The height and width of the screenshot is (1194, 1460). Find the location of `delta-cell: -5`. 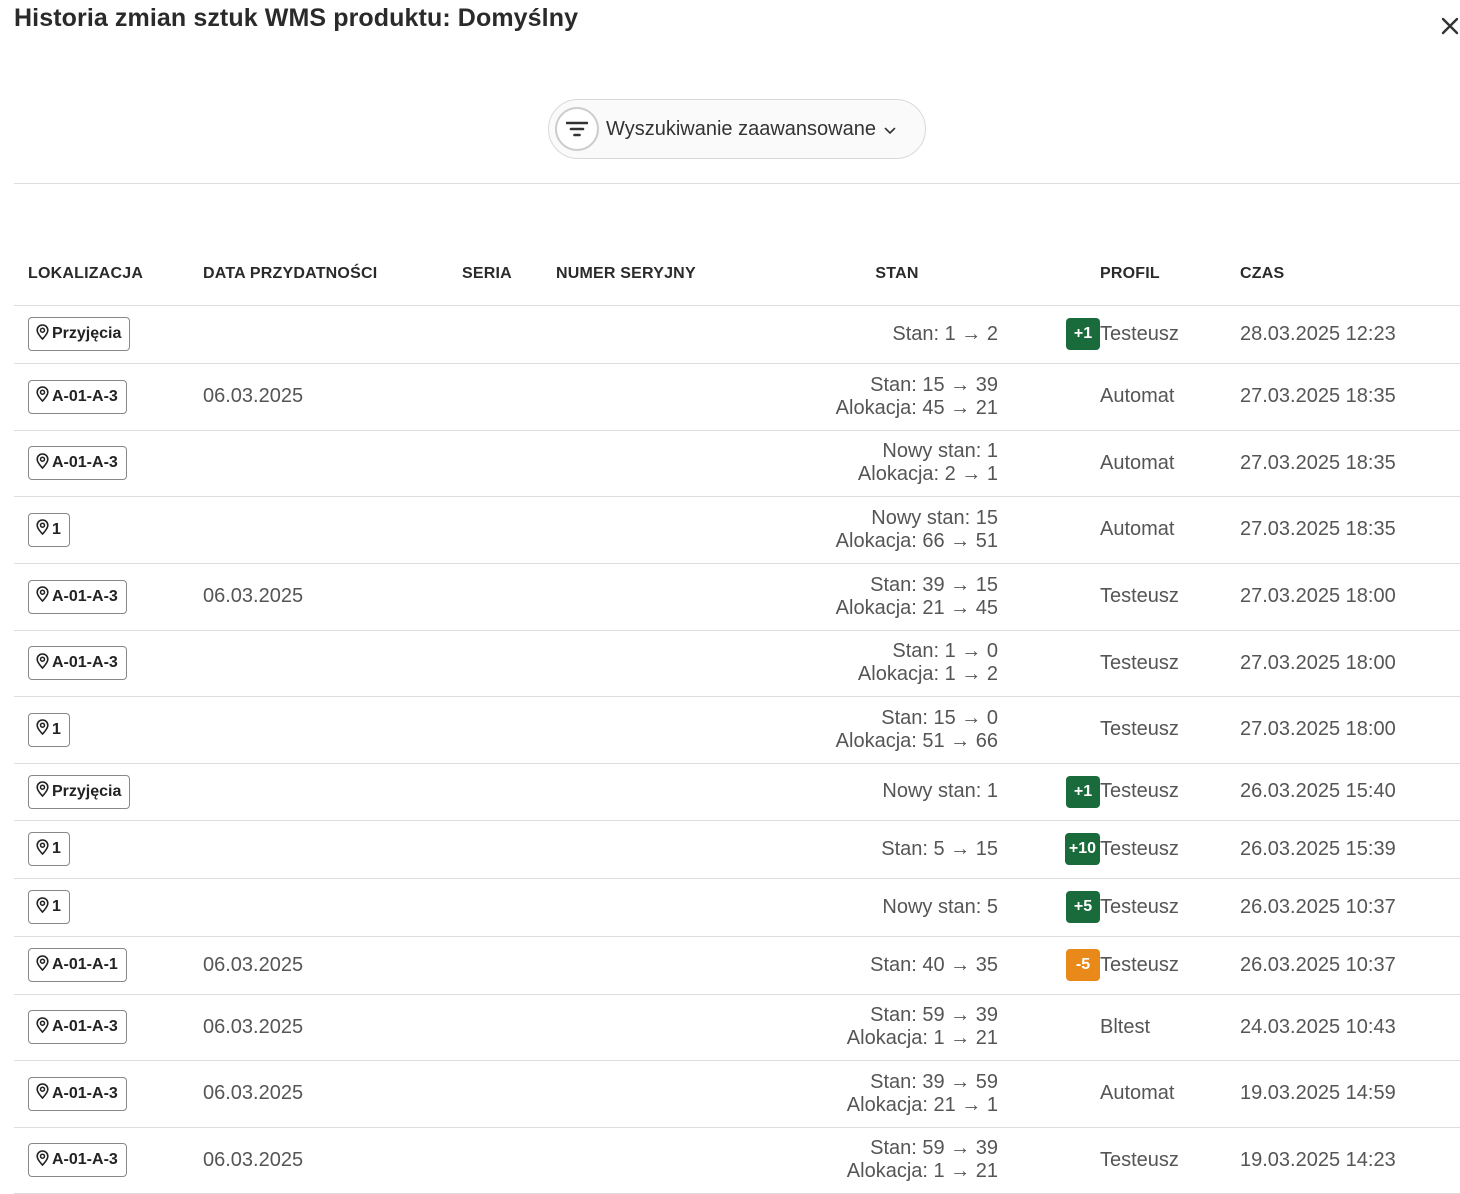

delta-cell: -5 is located at coordinates (1049, 965).